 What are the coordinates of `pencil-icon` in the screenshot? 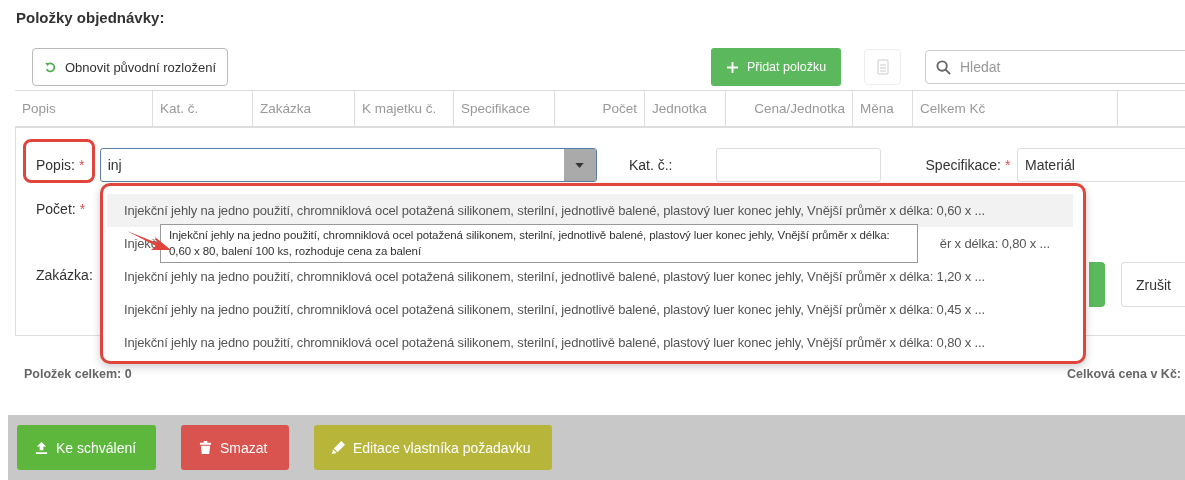 It's located at (338, 447).